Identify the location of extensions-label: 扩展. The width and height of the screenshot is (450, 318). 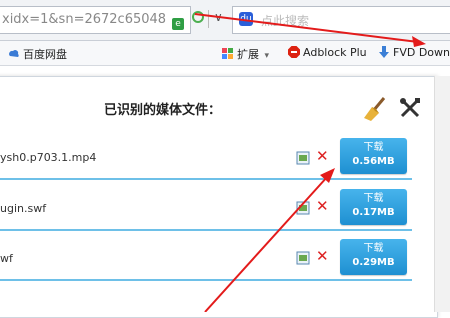
(248, 54).